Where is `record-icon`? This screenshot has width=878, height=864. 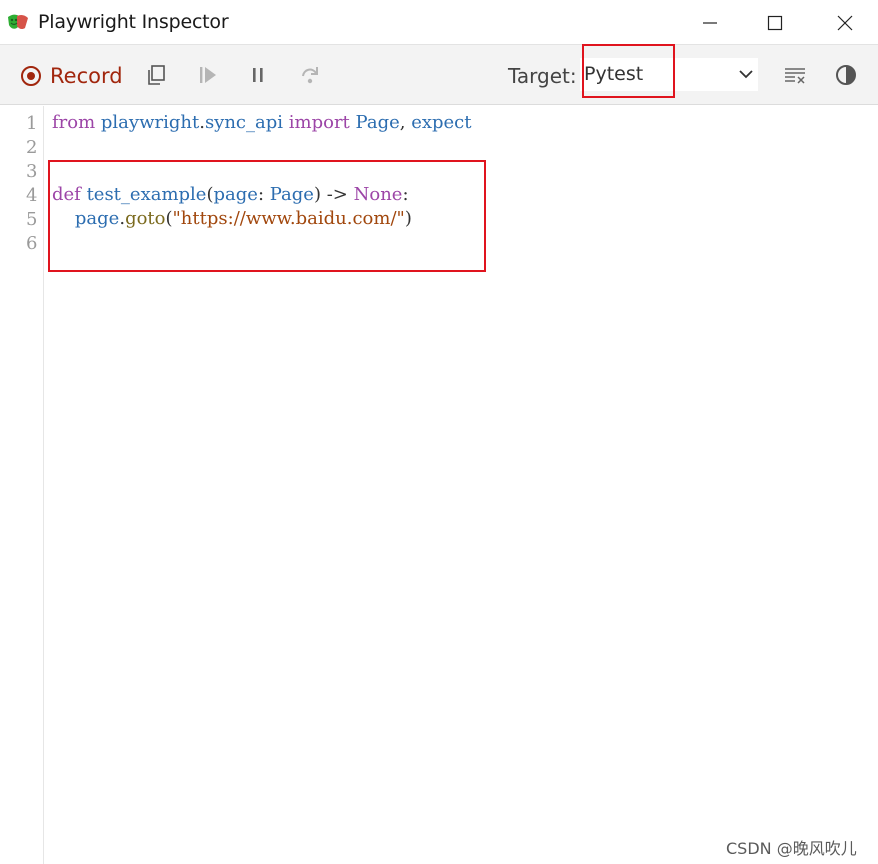 record-icon is located at coordinates (31, 76).